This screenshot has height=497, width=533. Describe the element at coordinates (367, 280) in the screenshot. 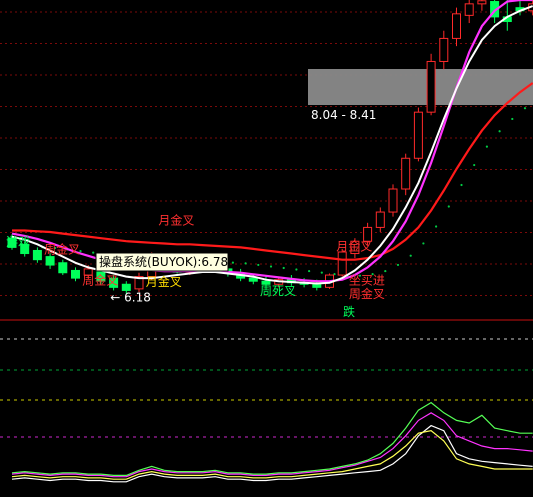

I see `signal-label: 坐买进` at that location.